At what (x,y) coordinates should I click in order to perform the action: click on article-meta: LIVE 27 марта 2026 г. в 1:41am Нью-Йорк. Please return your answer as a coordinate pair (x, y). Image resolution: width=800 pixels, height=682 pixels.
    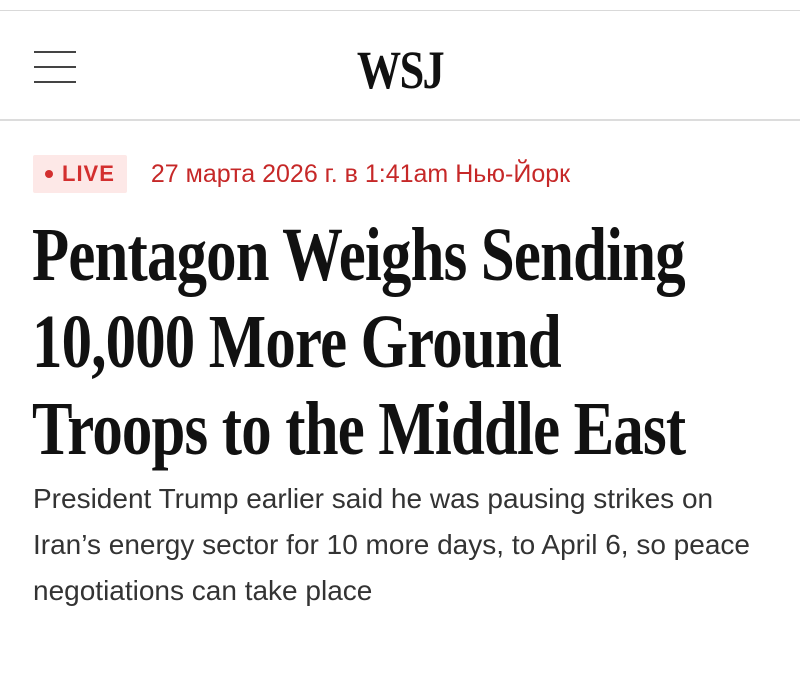
    Looking at the image, I should click on (301, 174).